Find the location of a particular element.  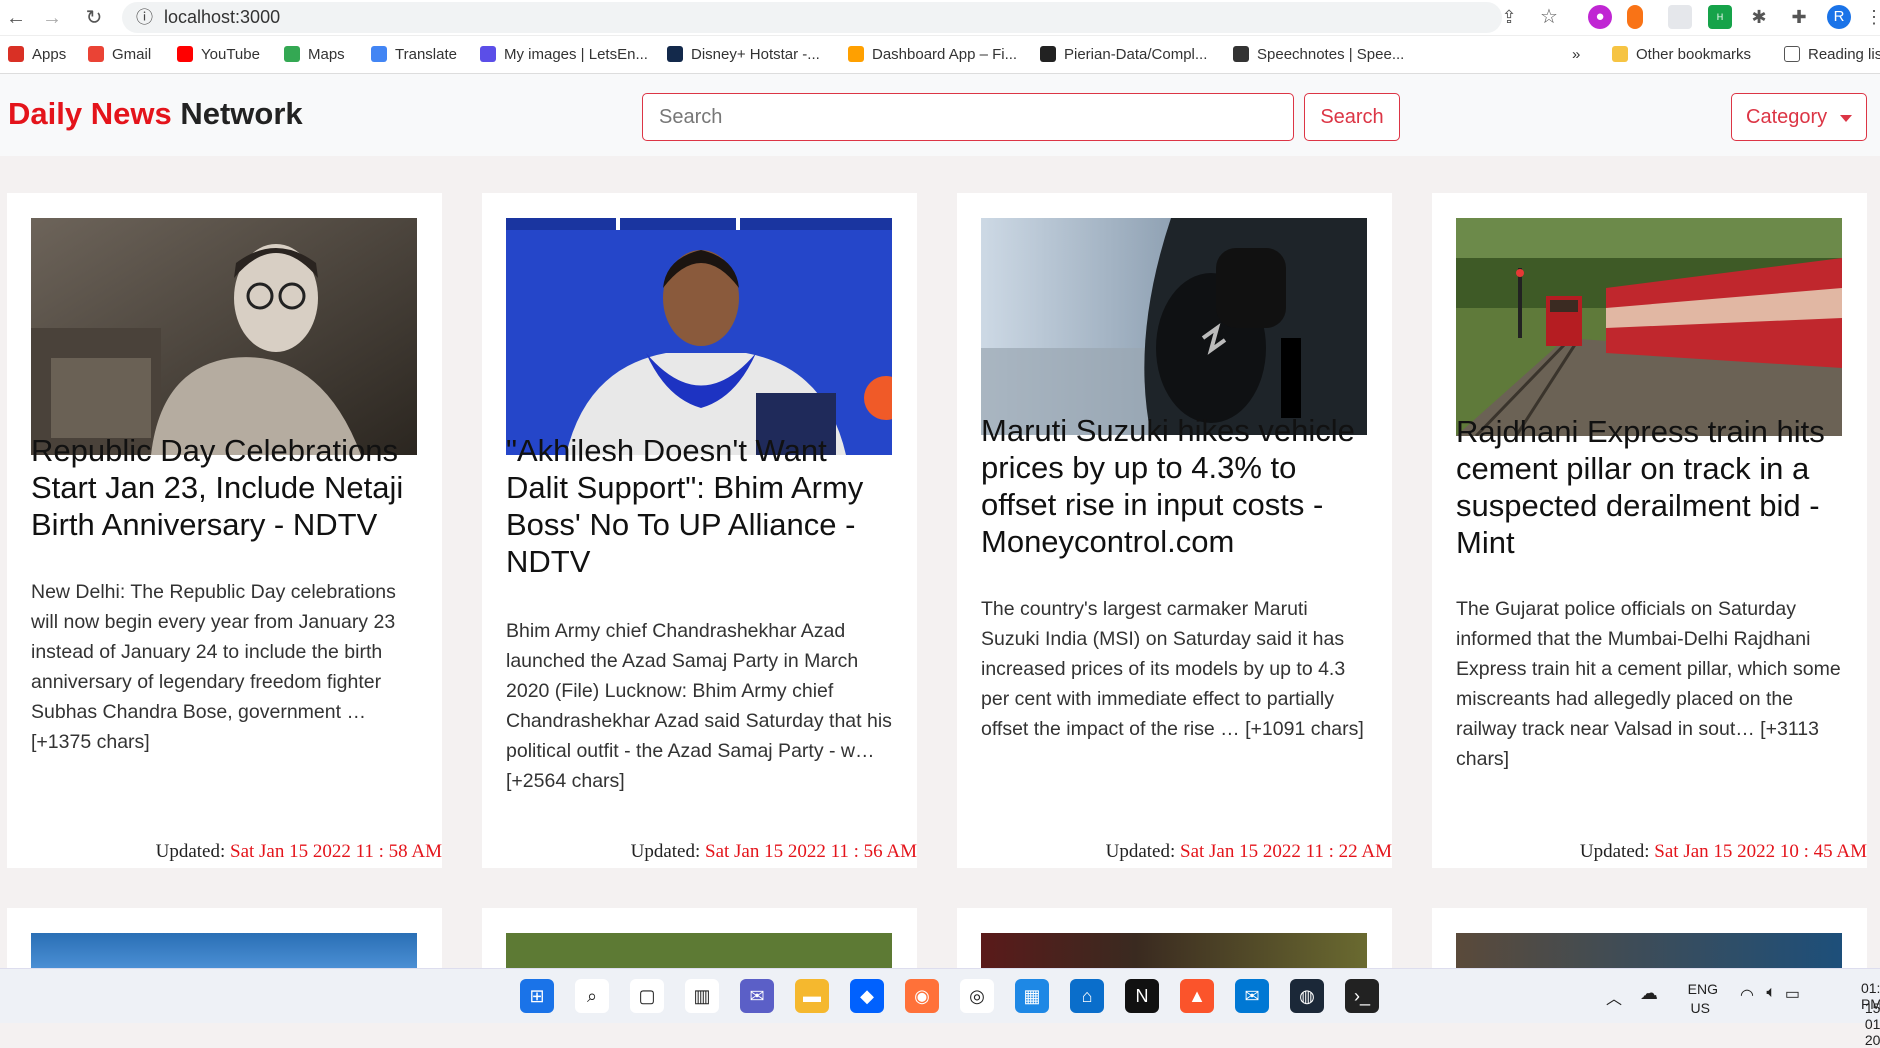

bookmark-item: Maps is located at coordinates (314, 55).